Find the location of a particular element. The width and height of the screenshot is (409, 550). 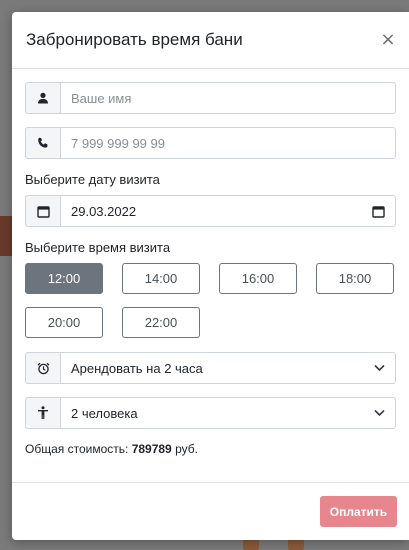

date-input: 29.03.2022 is located at coordinates (228, 211).